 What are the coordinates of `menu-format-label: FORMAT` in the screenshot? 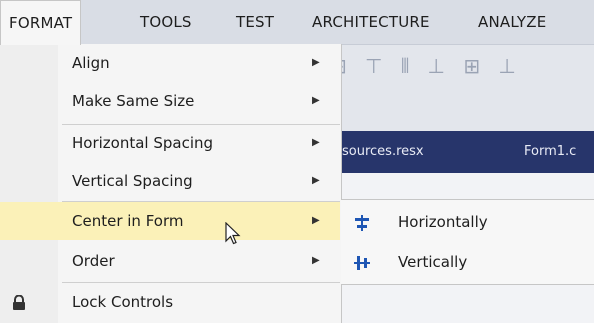 It's located at (41, 23).